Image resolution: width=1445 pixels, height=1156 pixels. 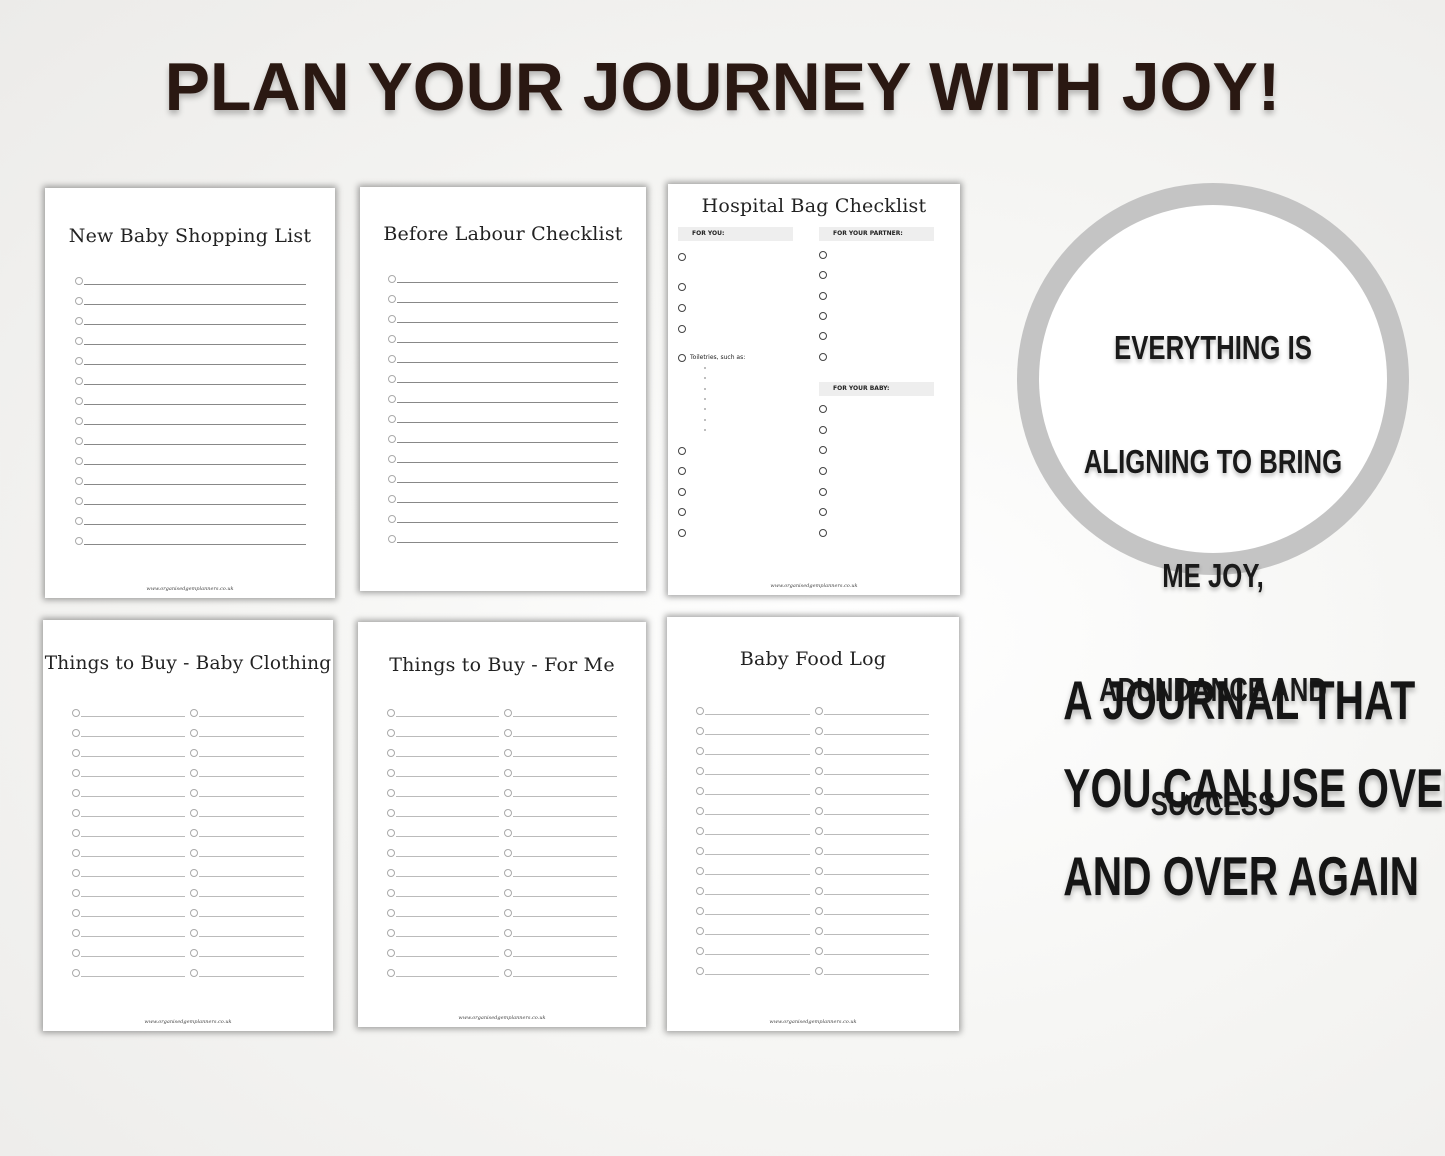 I want to click on page-title: Baby Food Log, so click(x=813, y=659).